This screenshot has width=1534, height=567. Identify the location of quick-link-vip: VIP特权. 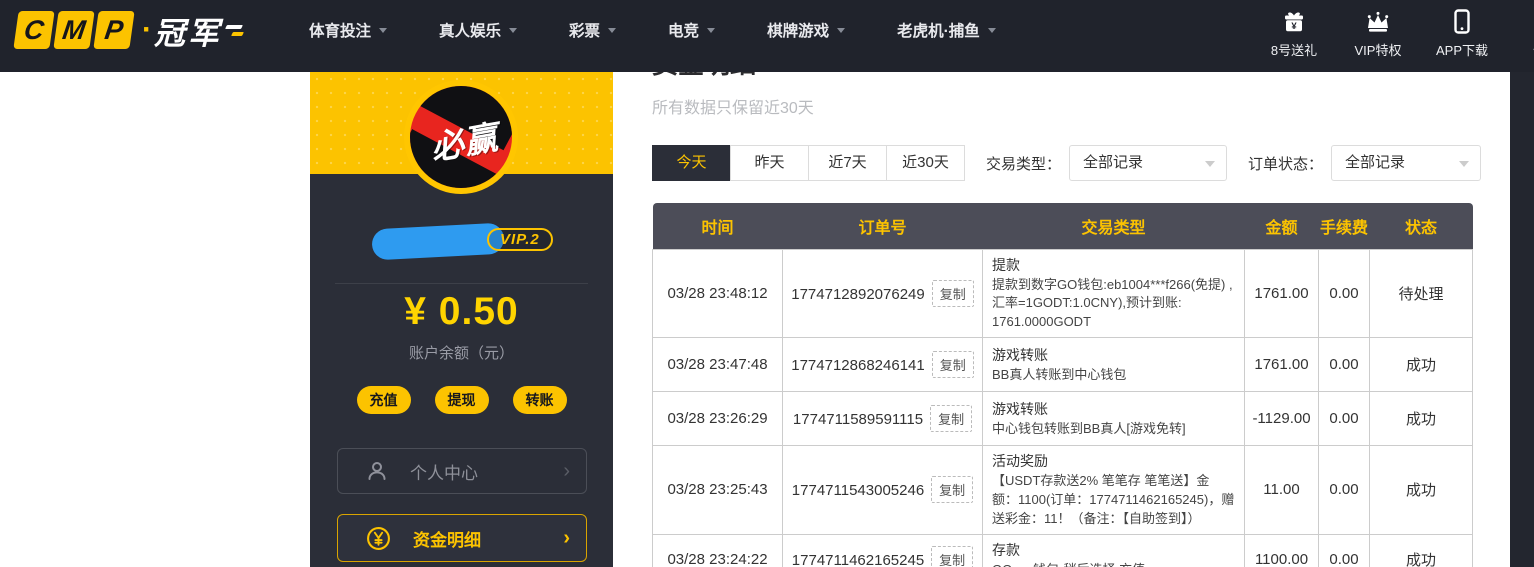
(1378, 33).